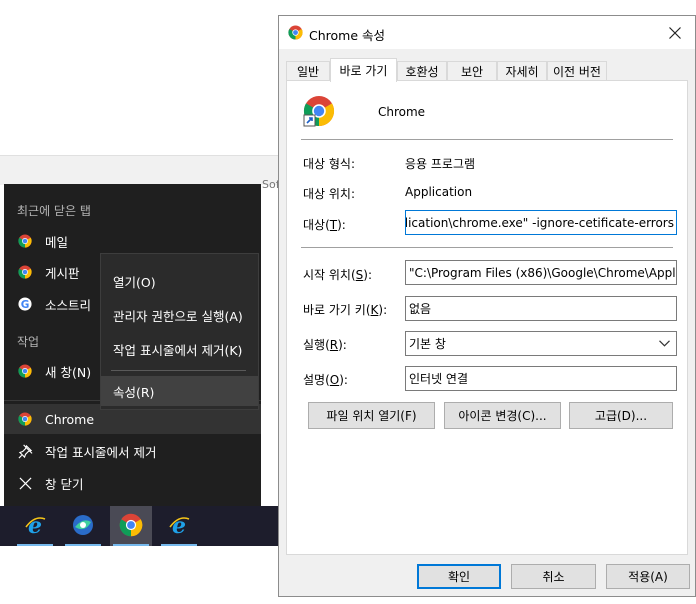 This screenshot has width=696, height=604. What do you see at coordinates (64, 484) in the screenshot?
I see `jumplist-item-label: 창 닫기` at bounding box center [64, 484].